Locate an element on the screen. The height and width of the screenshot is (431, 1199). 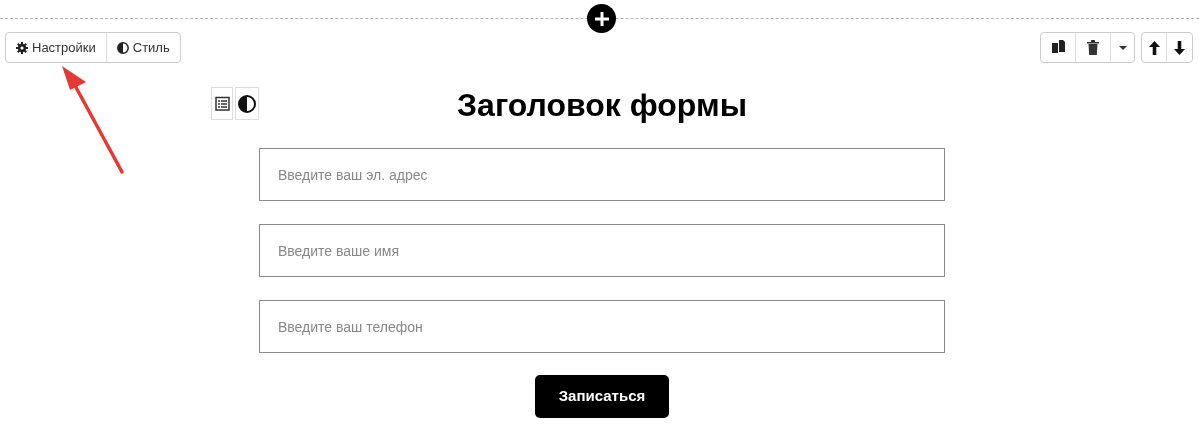
form-settings-button is located at coordinates (222, 103).